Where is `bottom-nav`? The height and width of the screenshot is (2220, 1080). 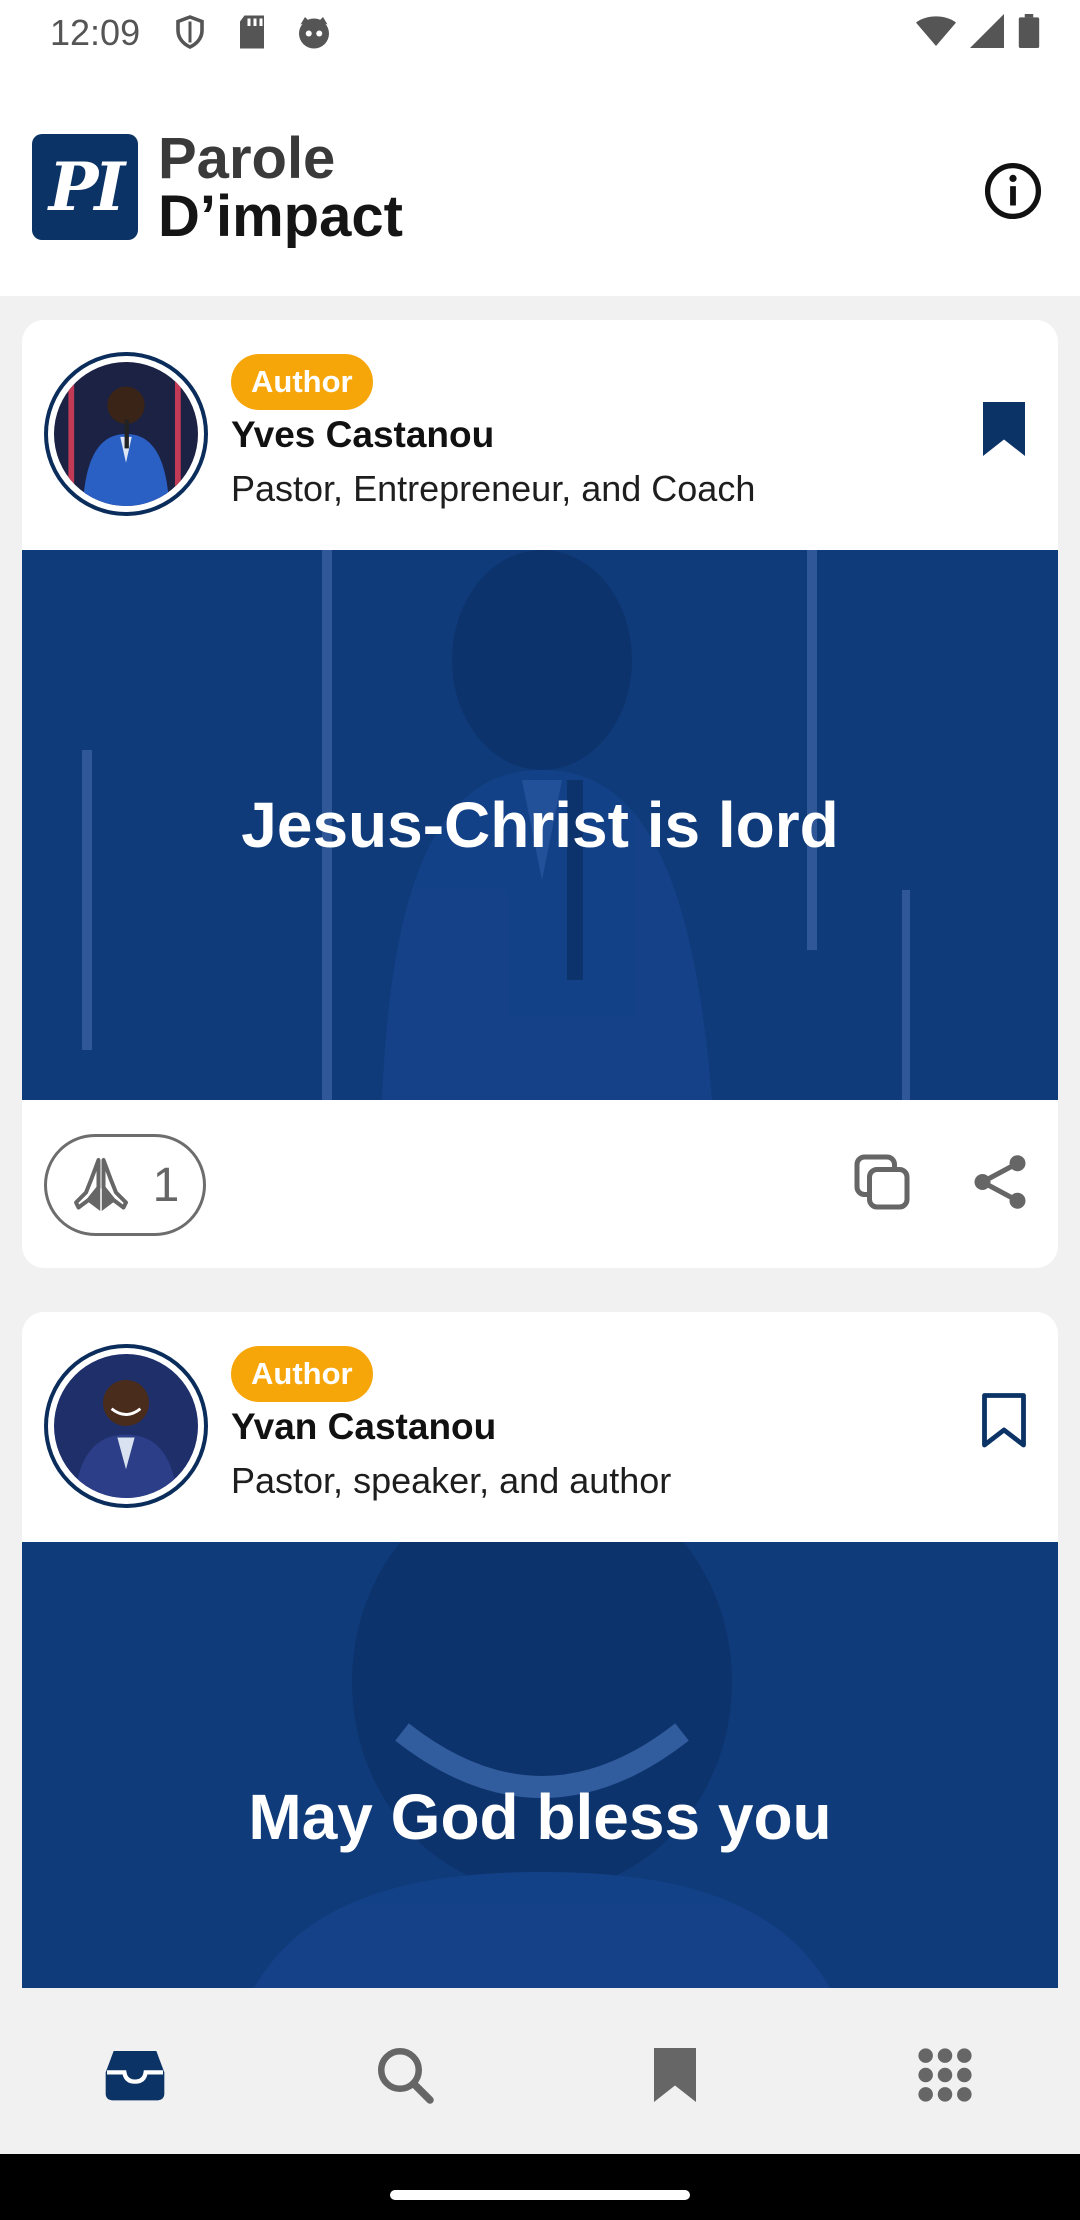 bottom-nav is located at coordinates (540, 2071).